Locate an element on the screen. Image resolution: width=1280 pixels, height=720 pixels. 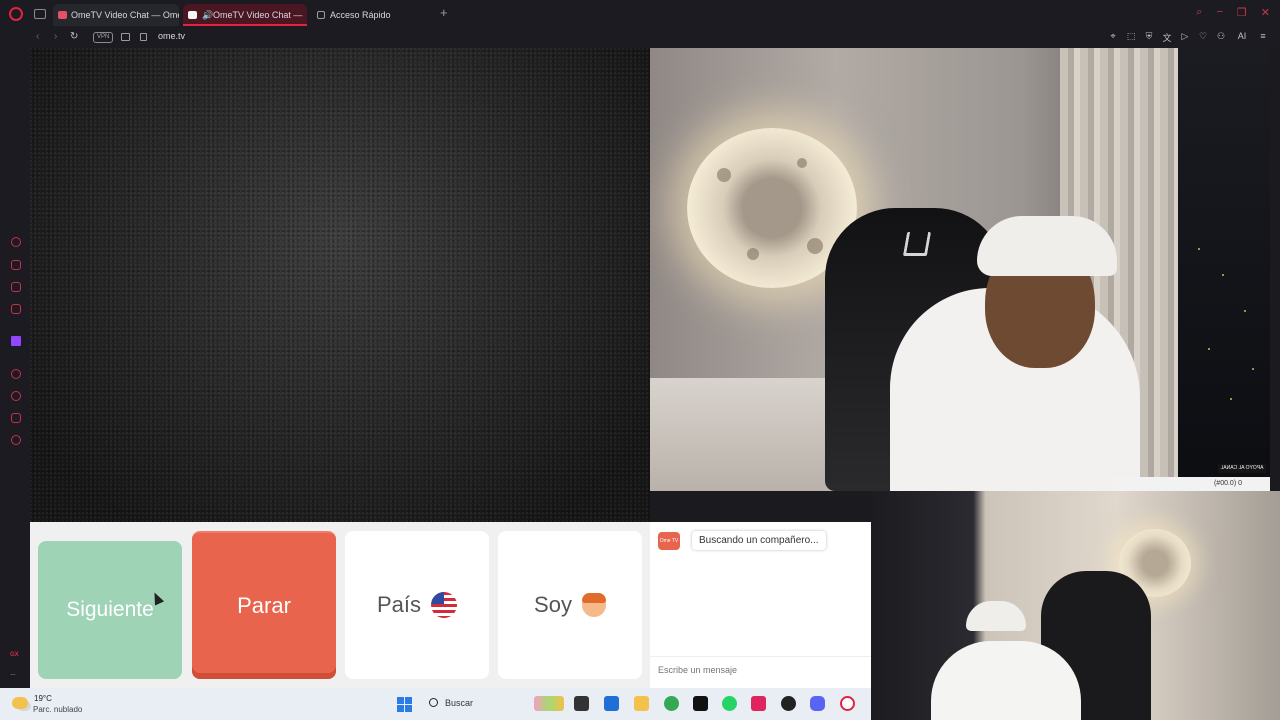
windows-taskbar: 19°C Parc. nublado Buscar is located at coordinates (435, 704).